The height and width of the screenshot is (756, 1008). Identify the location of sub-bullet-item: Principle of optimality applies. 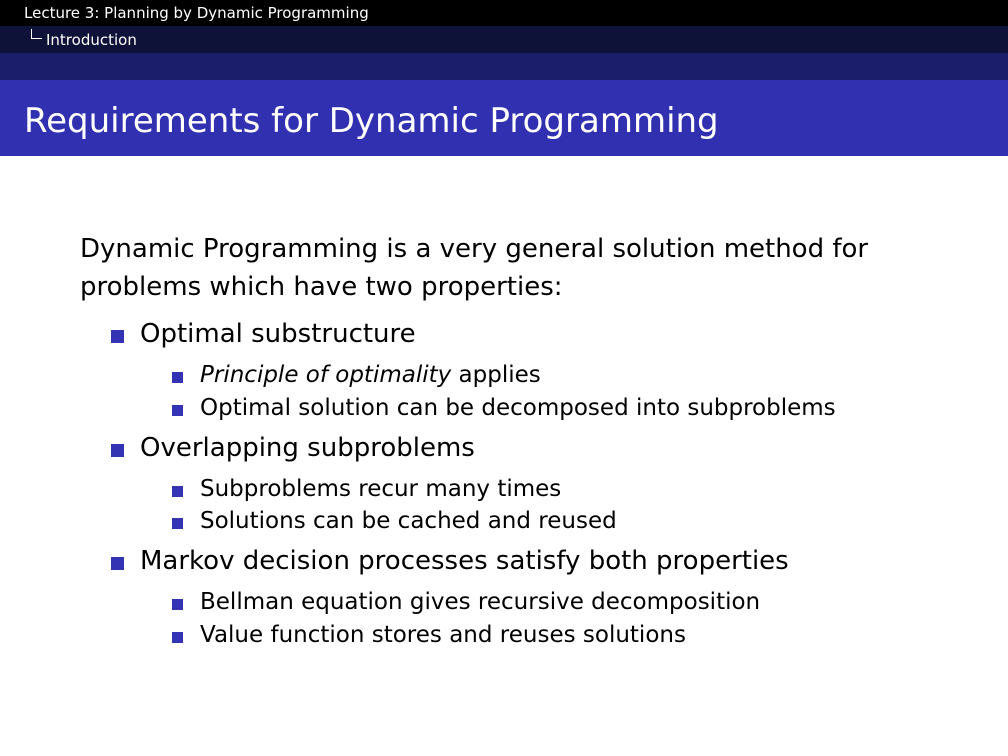
(370, 375).